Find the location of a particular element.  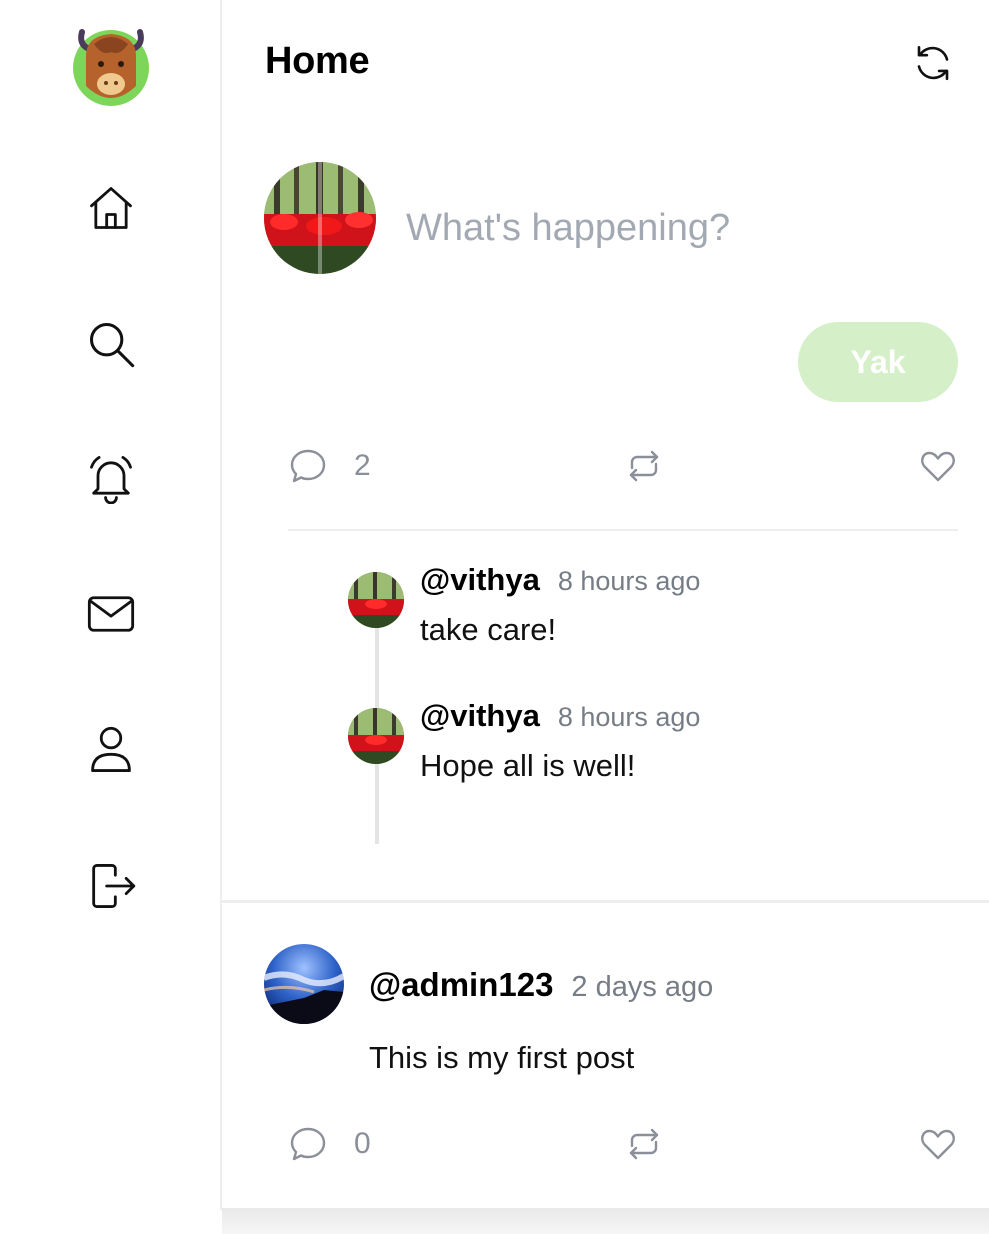

composer-avatar is located at coordinates (320, 218).